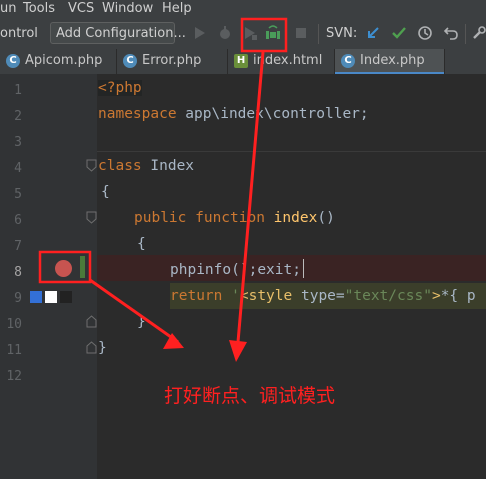  Describe the element at coordinates (264, 35) in the screenshot. I see `annotation-box-debug-listener` at that location.